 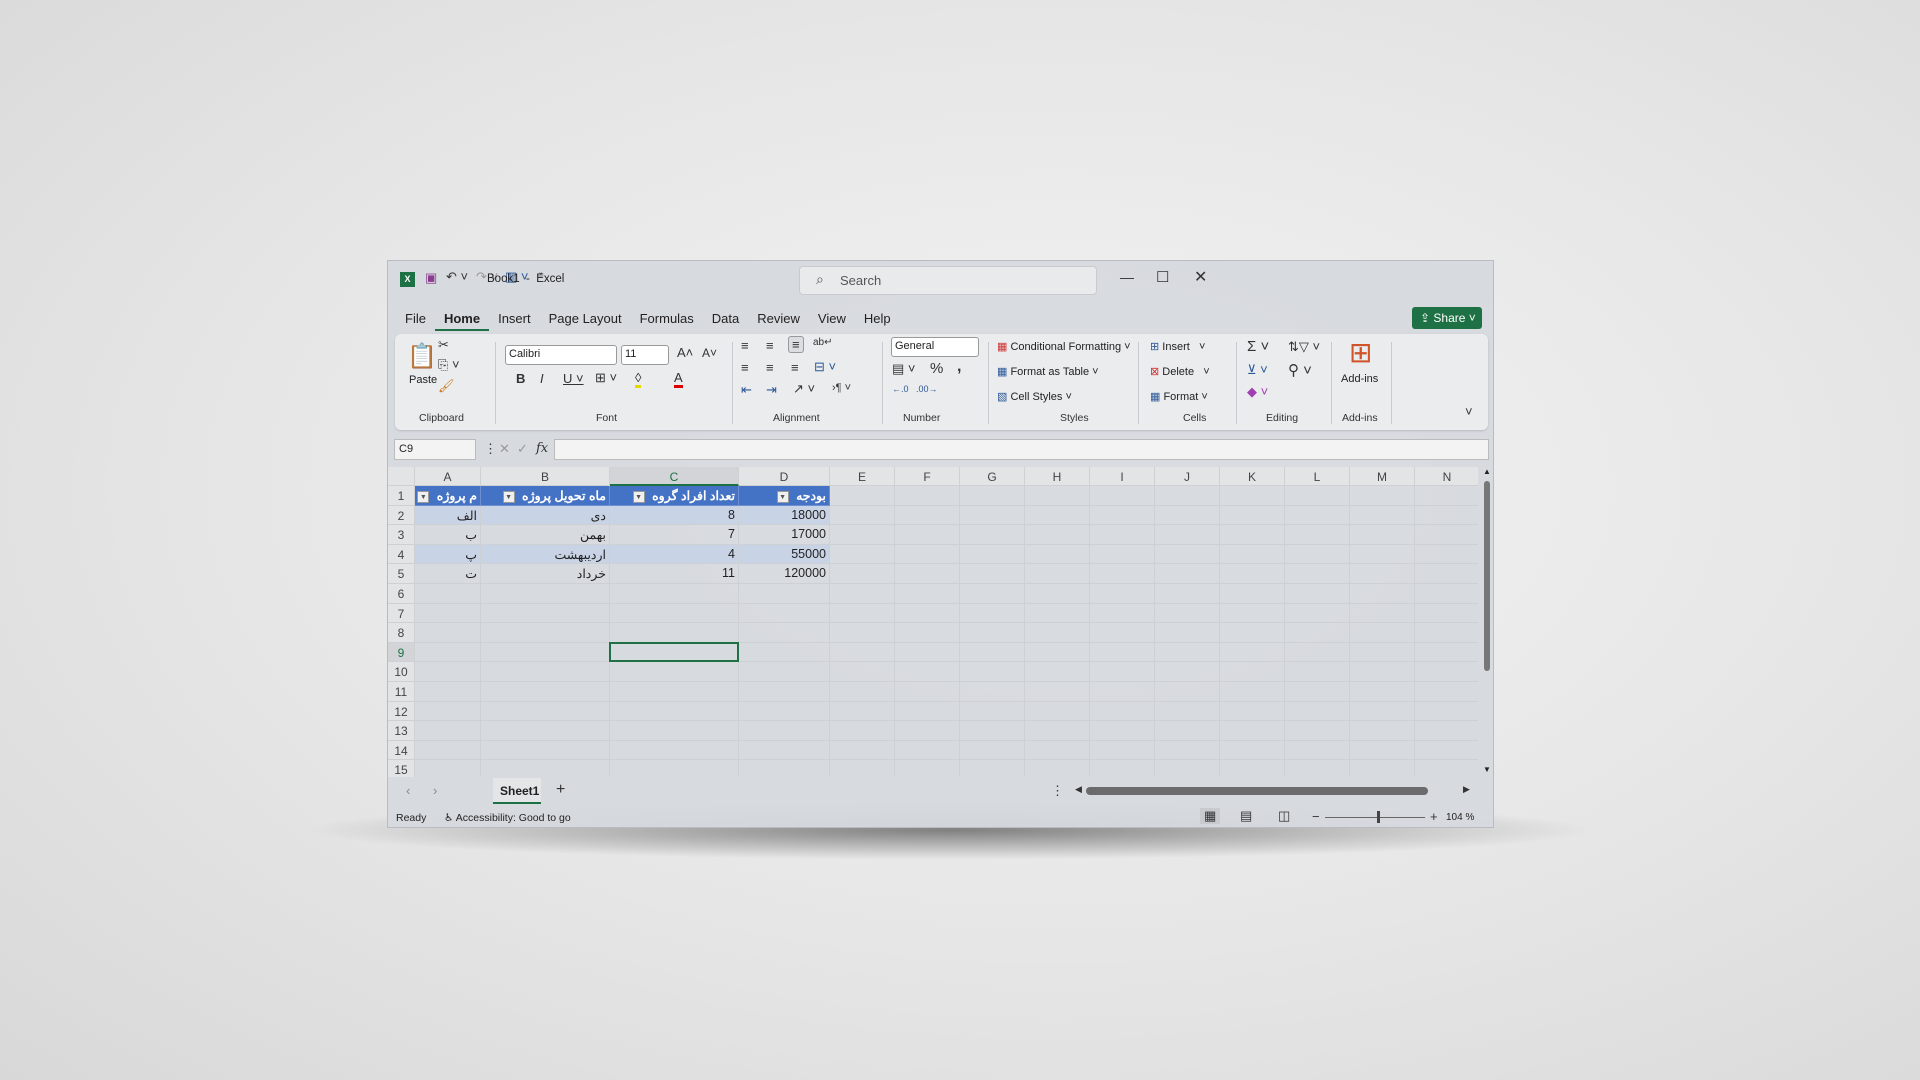 I want to click on cell-i9, so click(x=1122, y=652).